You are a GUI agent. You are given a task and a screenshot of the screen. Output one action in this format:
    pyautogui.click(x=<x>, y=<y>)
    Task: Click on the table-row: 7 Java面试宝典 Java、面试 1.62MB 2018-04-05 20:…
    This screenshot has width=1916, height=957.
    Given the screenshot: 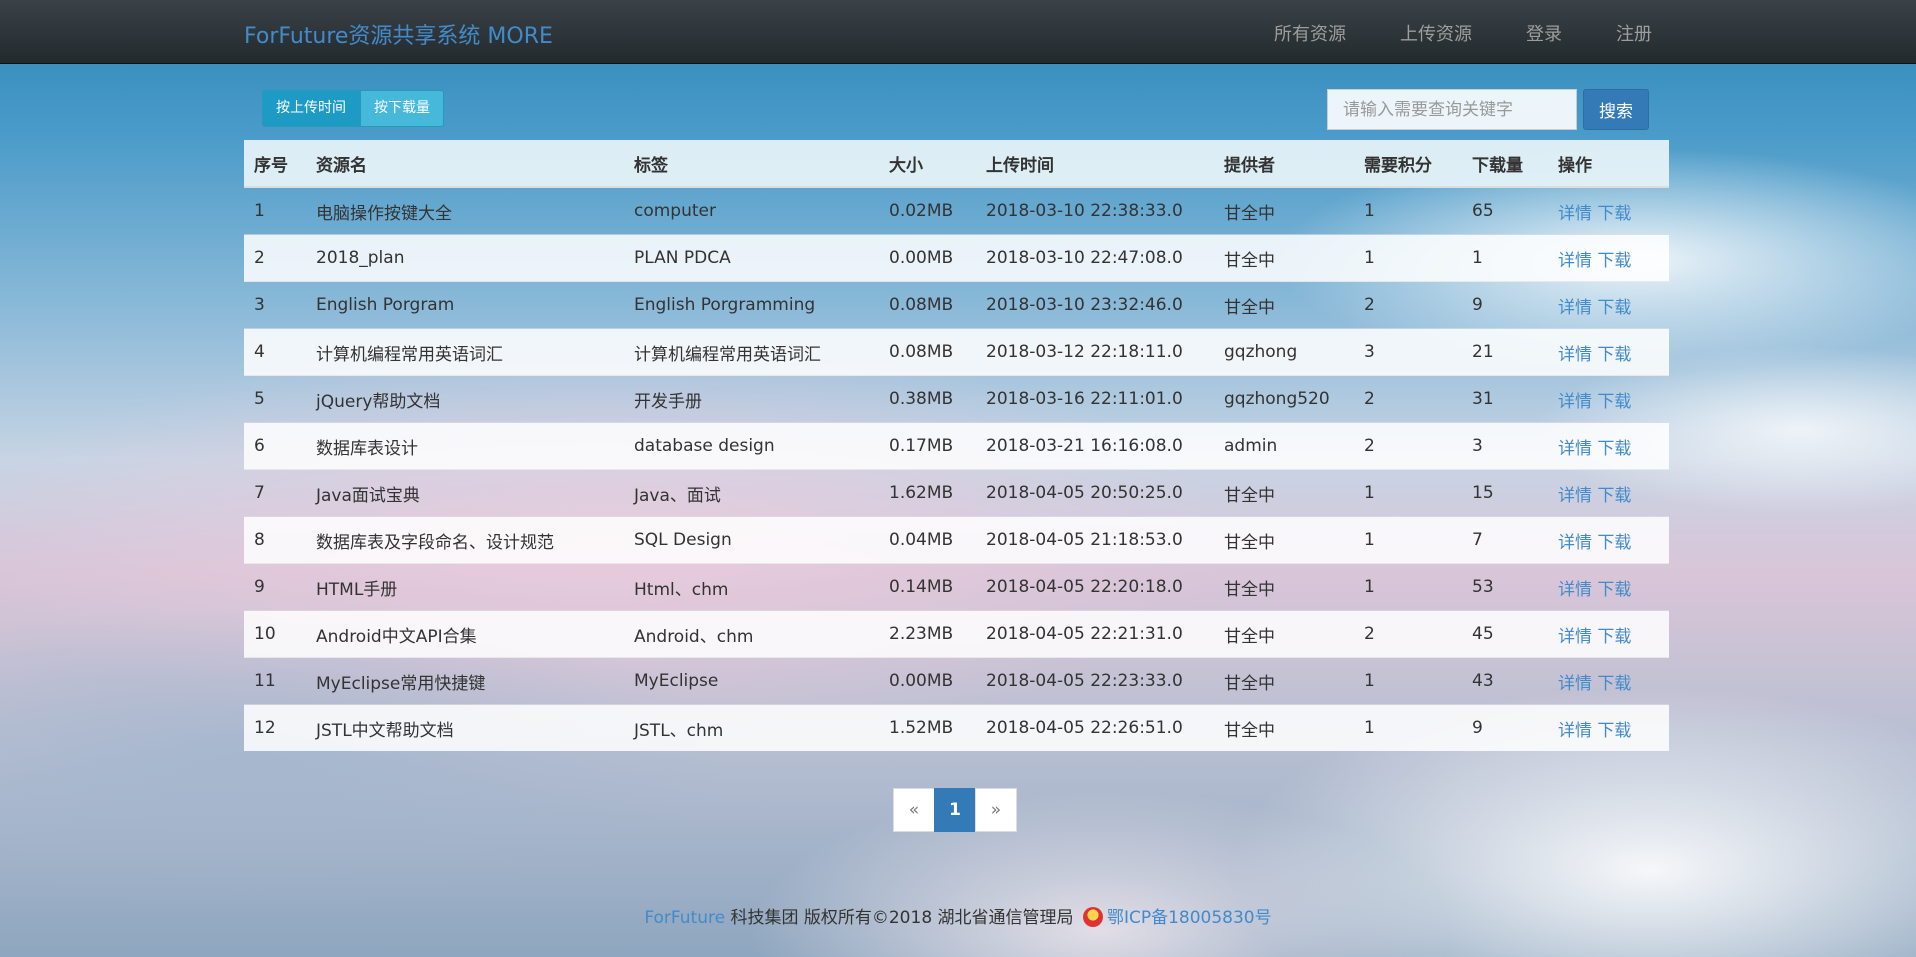 What is the action you would take?
    pyautogui.click(x=956, y=493)
    